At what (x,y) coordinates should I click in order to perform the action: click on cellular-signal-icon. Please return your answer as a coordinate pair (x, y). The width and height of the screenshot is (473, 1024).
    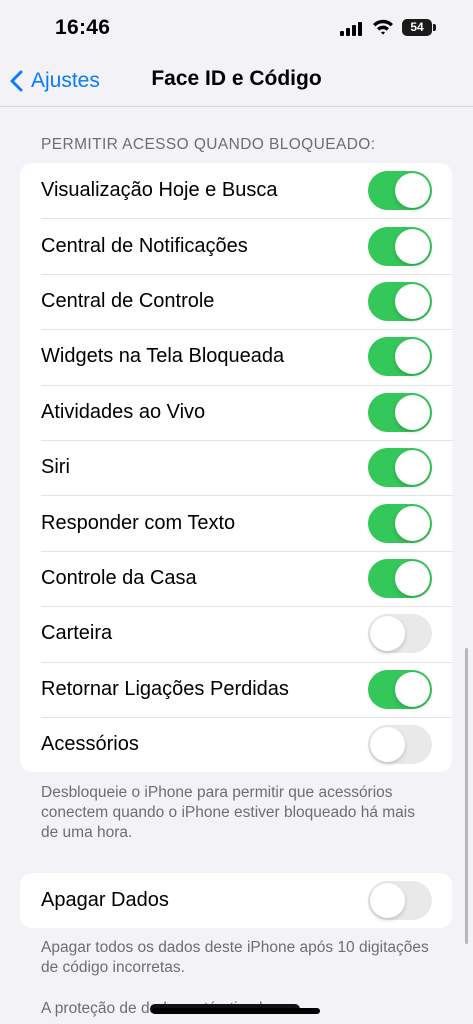
    Looking at the image, I should click on (353, 29).